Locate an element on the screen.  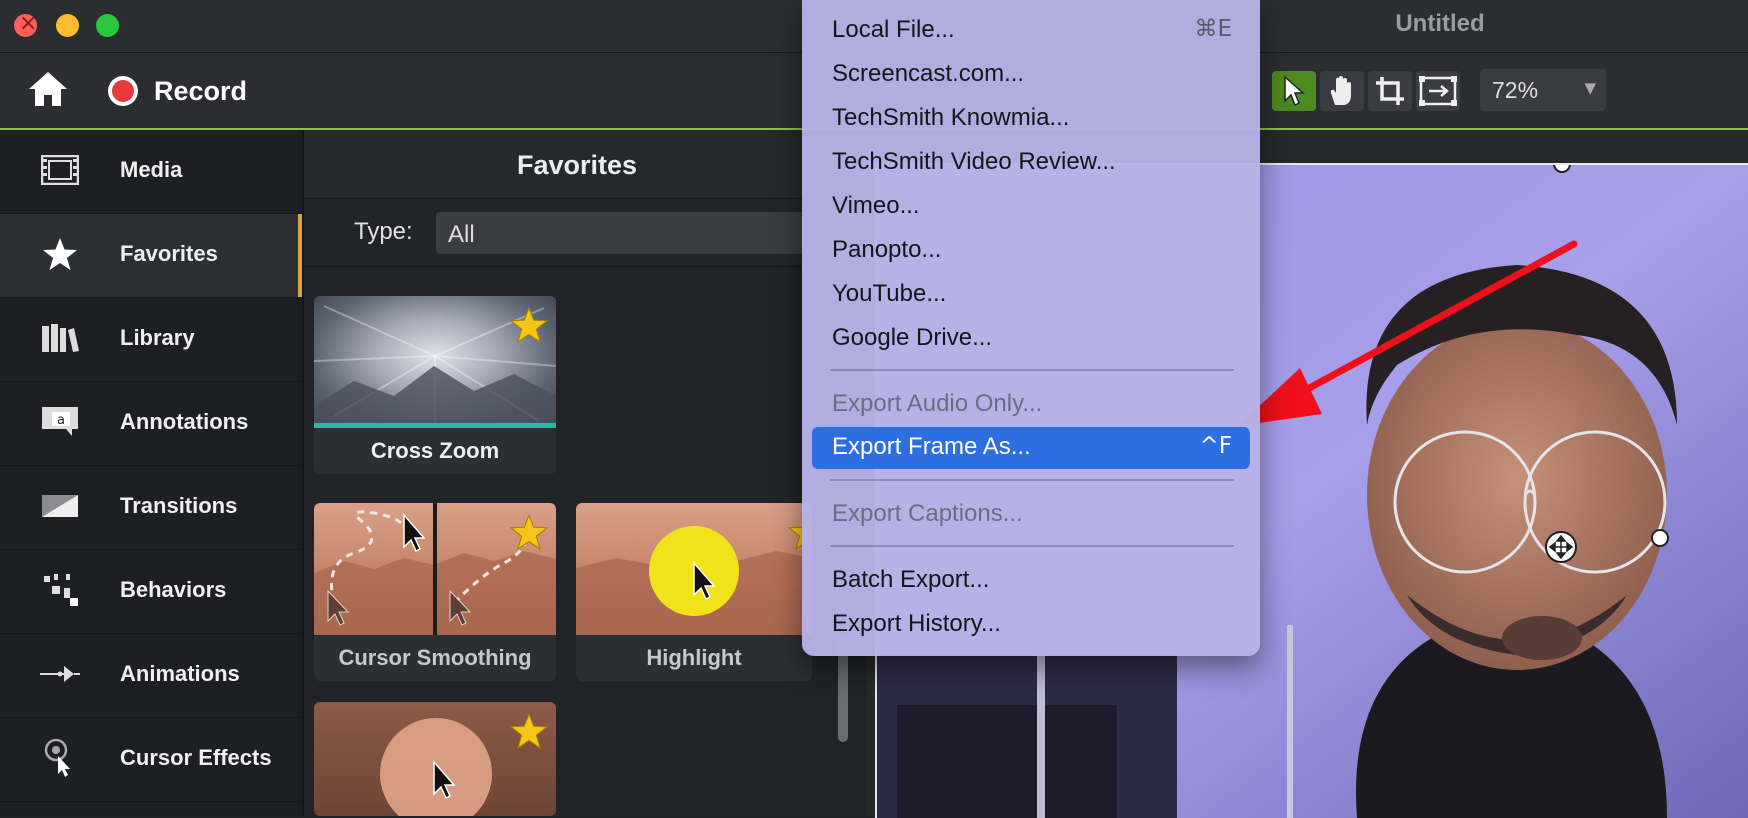
crop-icon is located at coordinates (1390, 91).